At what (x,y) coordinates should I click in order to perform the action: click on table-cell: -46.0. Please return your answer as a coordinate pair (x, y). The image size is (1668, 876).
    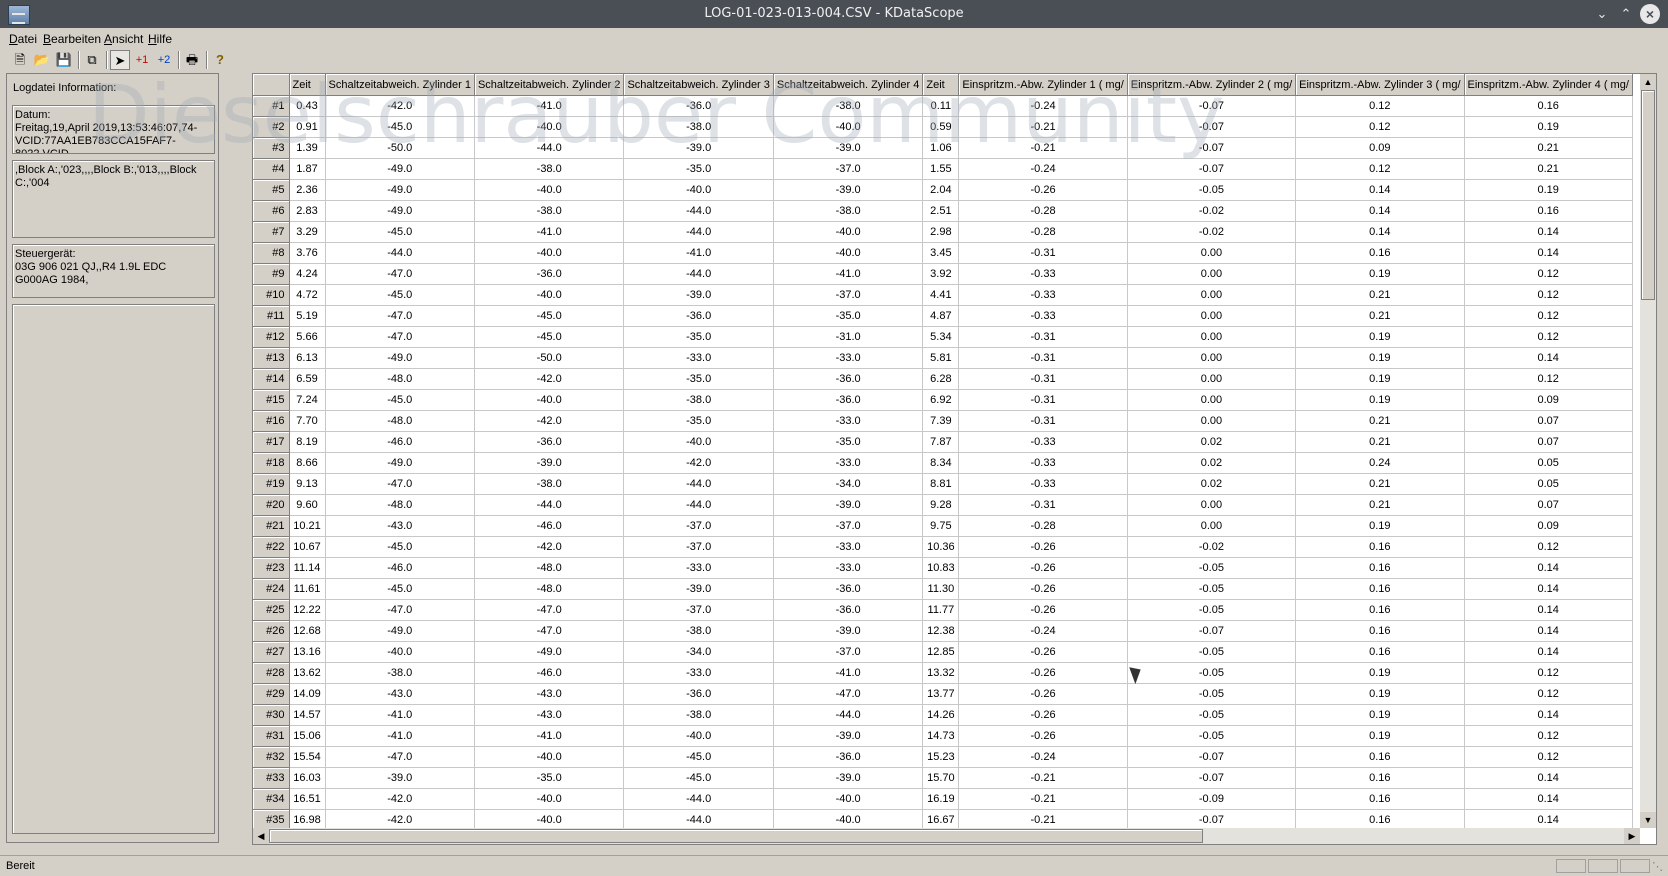
    Looking at the image, I should click on (400, 442).